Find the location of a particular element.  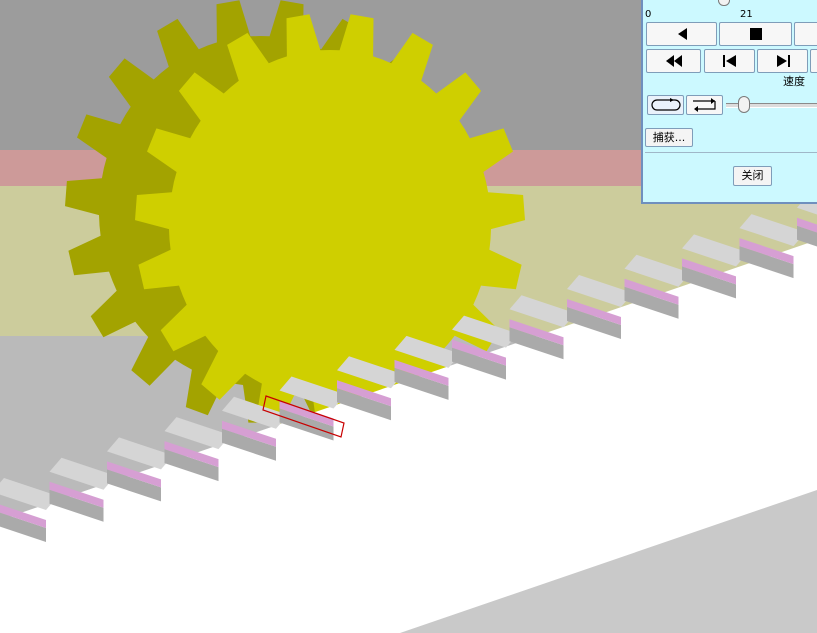

play-reverse-icon is located at coordinates (682, 34).